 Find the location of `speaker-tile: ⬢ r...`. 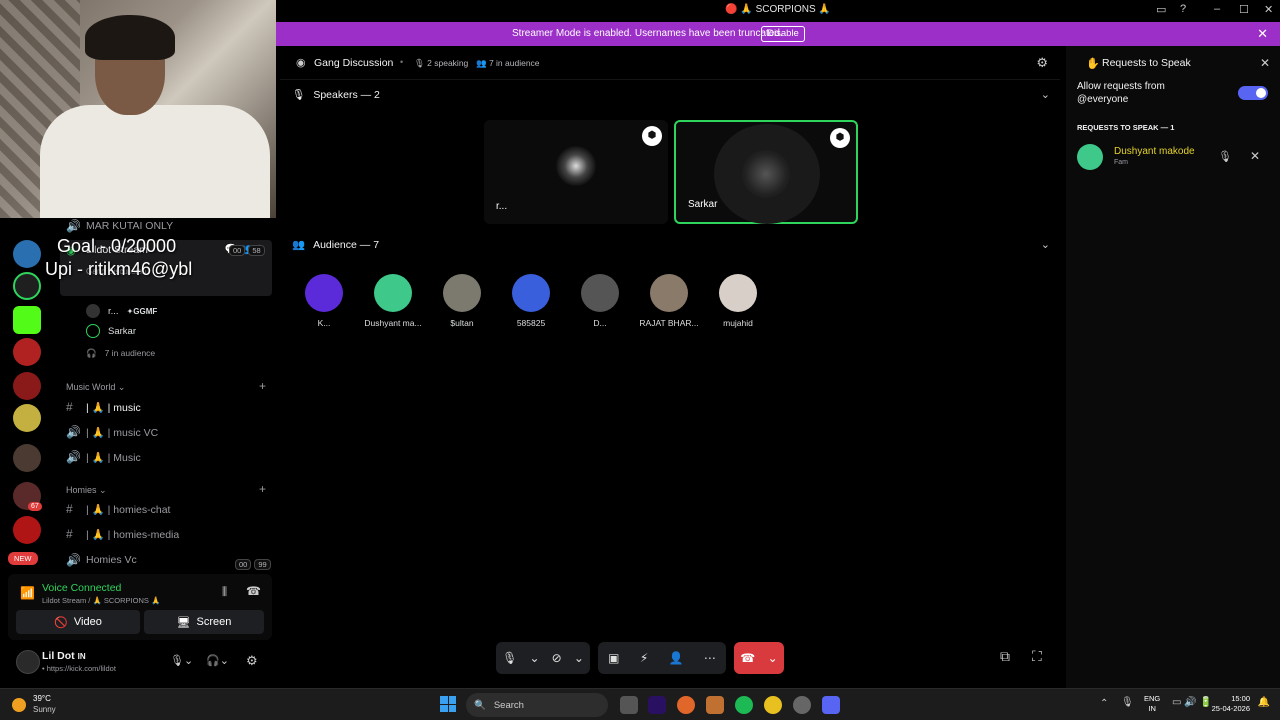

speaker-tile: ⬢ r... is located at coordinates (576, 172).